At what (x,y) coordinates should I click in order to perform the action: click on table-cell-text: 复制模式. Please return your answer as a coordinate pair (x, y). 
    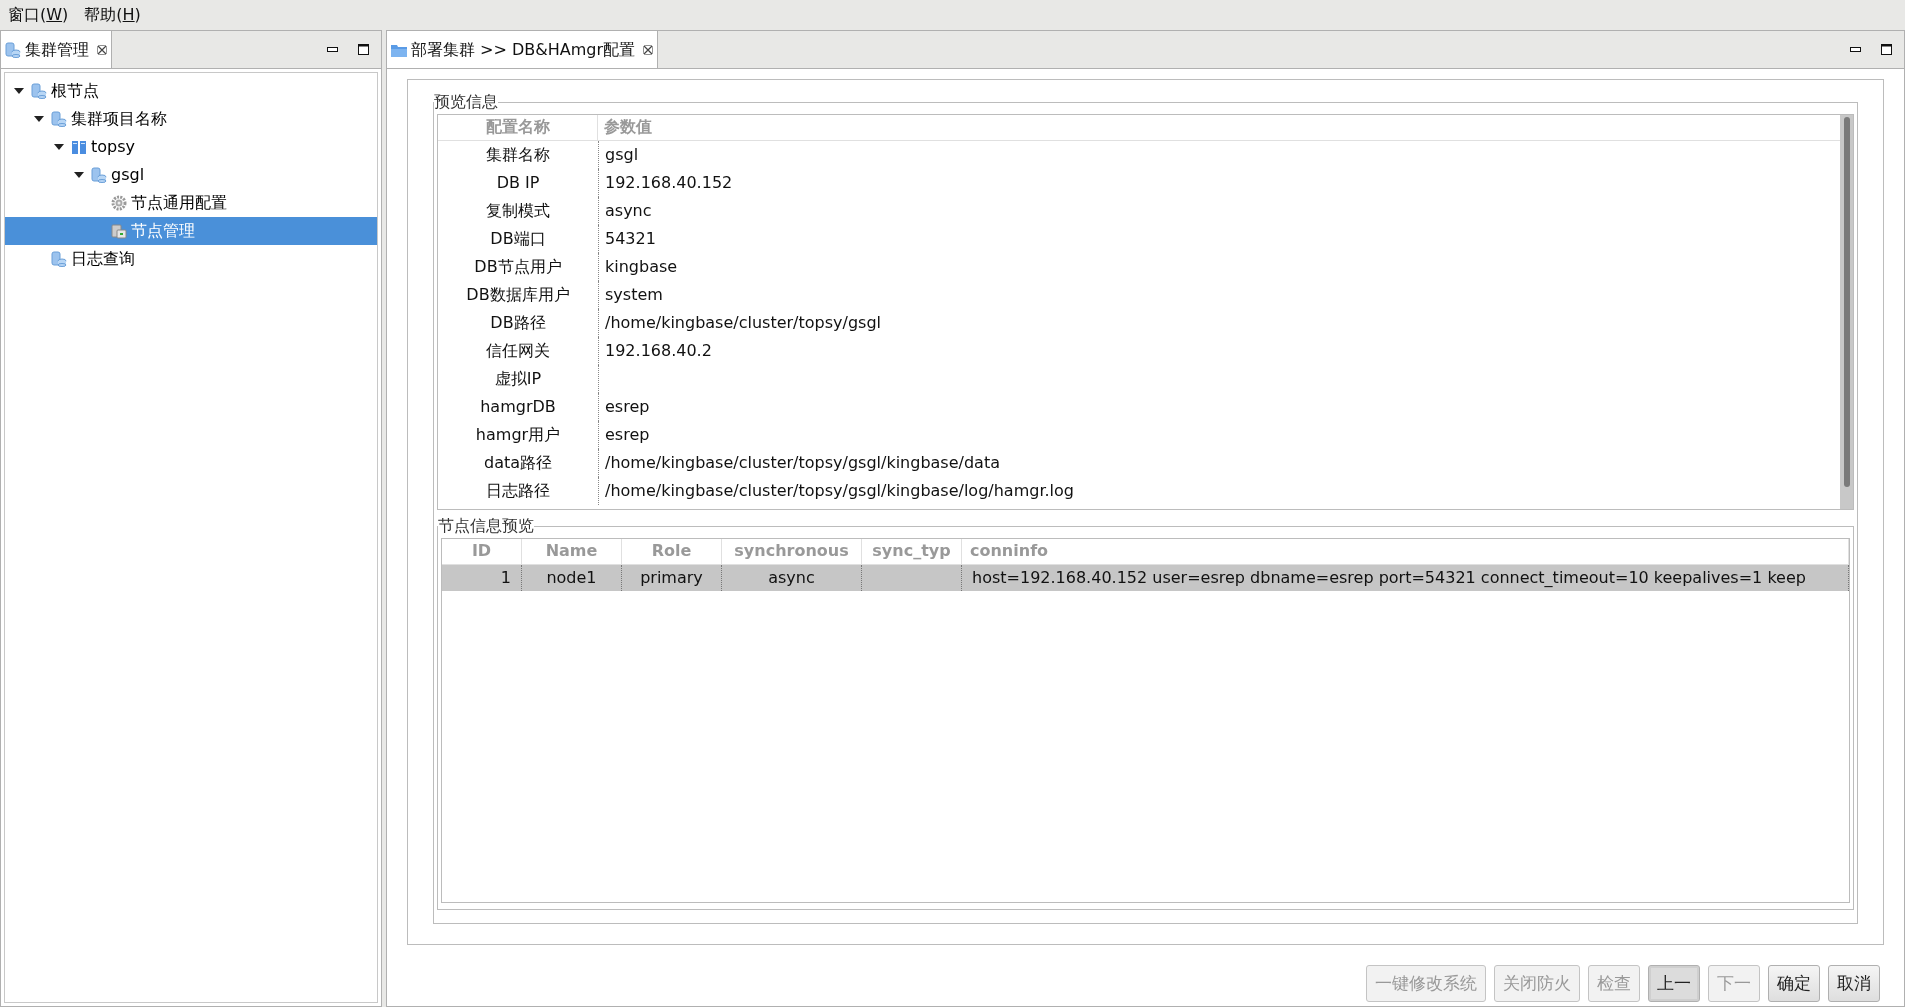
    Looking at the image, I should click on (518, 211).